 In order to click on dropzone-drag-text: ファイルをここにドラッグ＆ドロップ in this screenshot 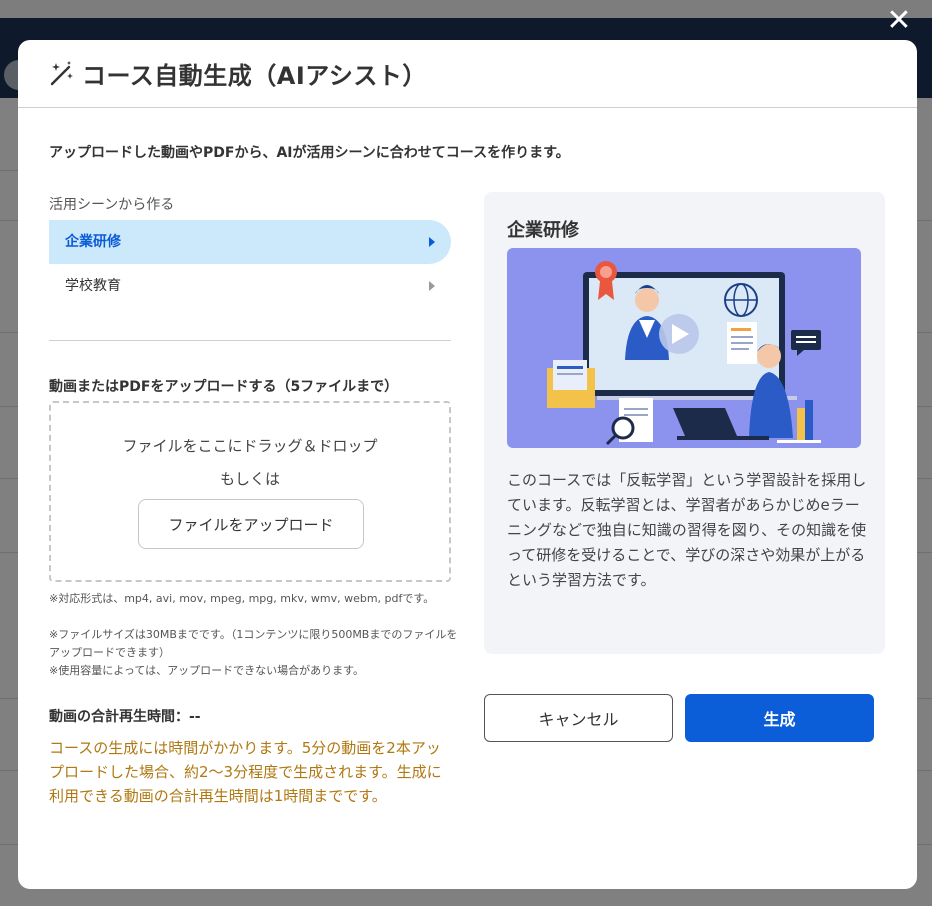, I will do `click(250, 446)`.